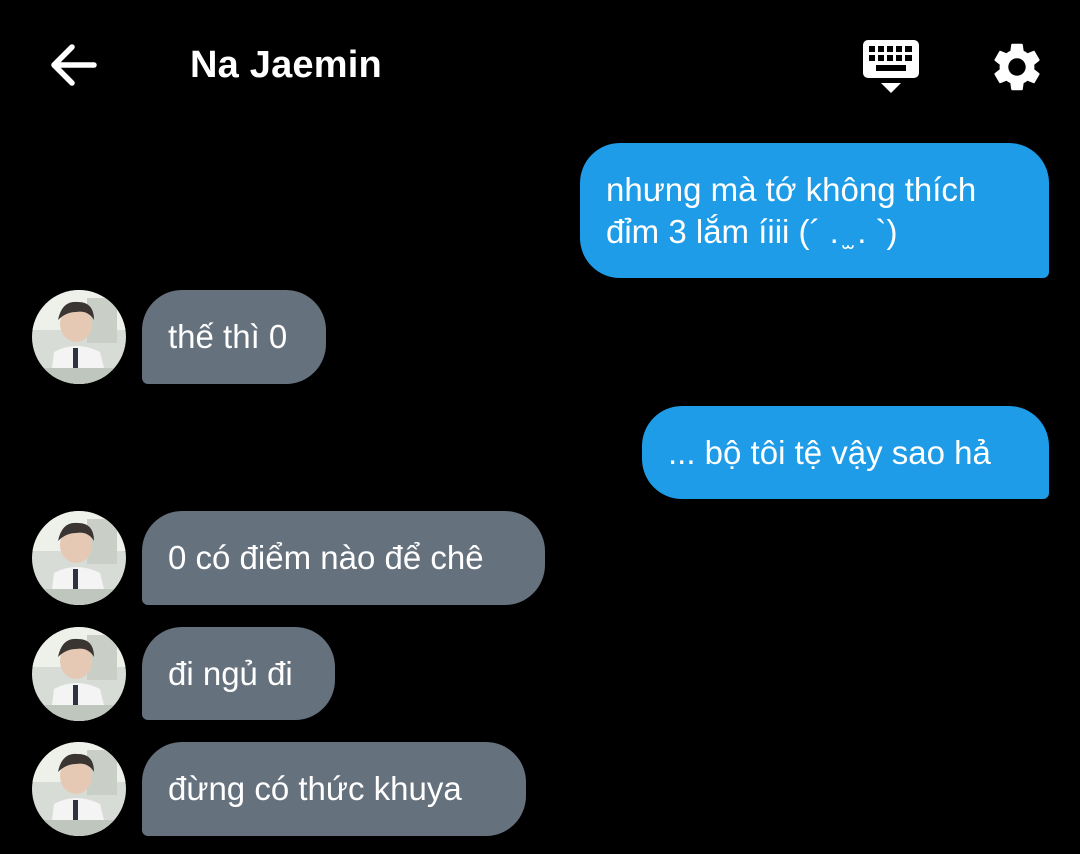 This screenshot has height=854, width=1080. Describe the element at coordinates (829, 452) in the screenshot. I see `message-text: ... bộ tôi tệ vậy sao hả` at that location.